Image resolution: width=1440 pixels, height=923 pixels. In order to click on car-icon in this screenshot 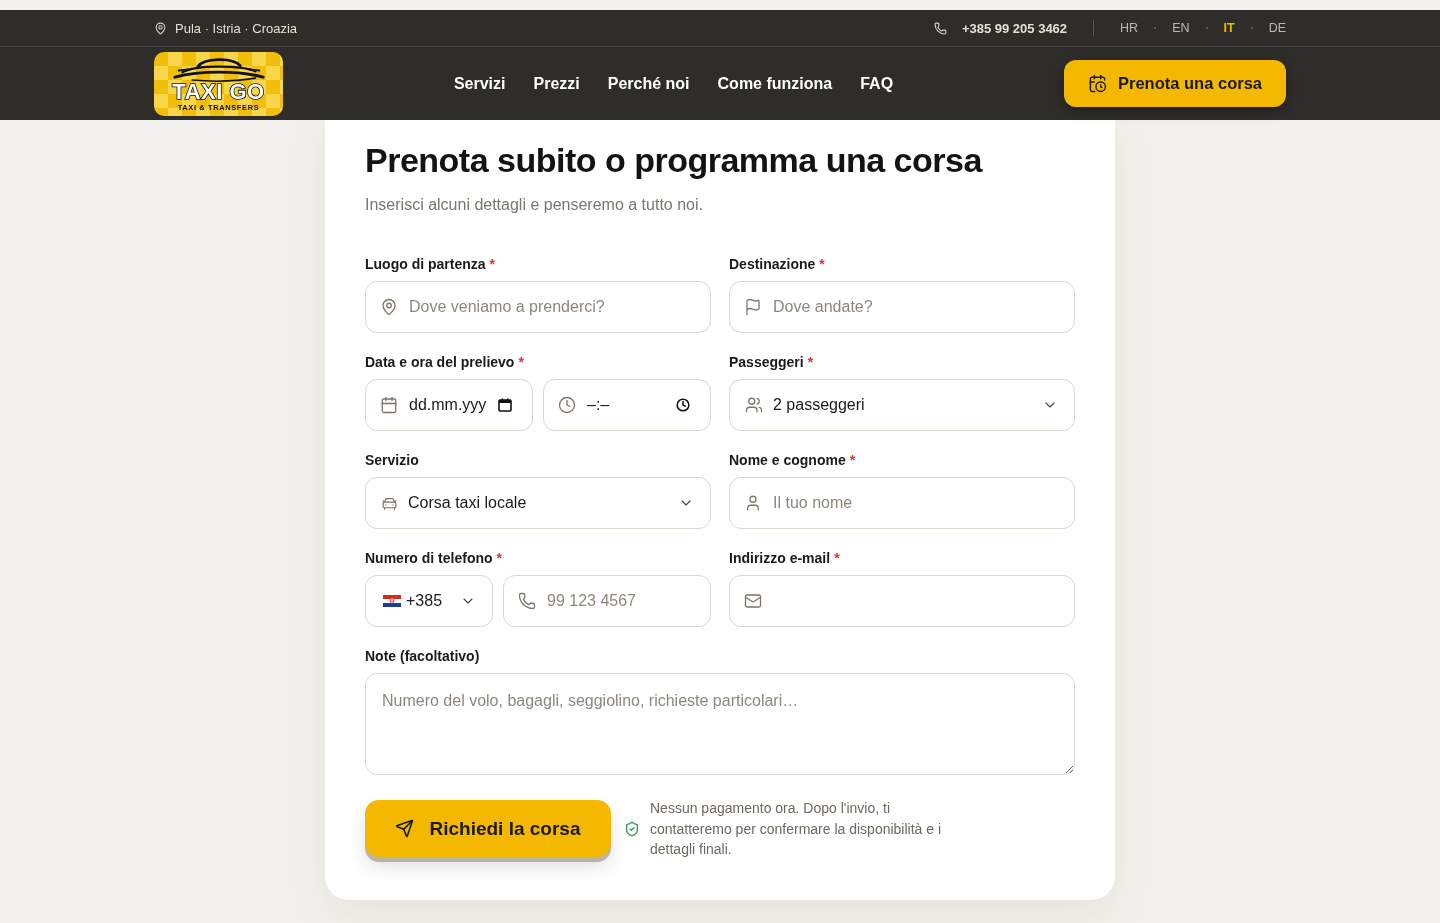, I will do `click(218, 69)`.